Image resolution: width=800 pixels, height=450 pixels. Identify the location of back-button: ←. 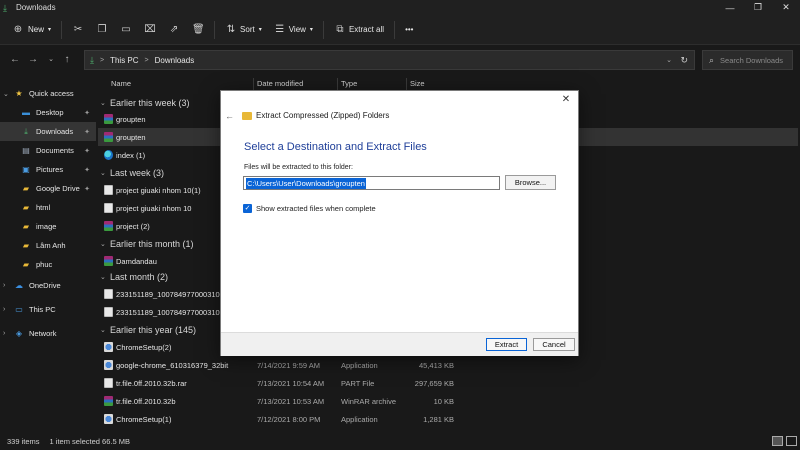
(15, 60).